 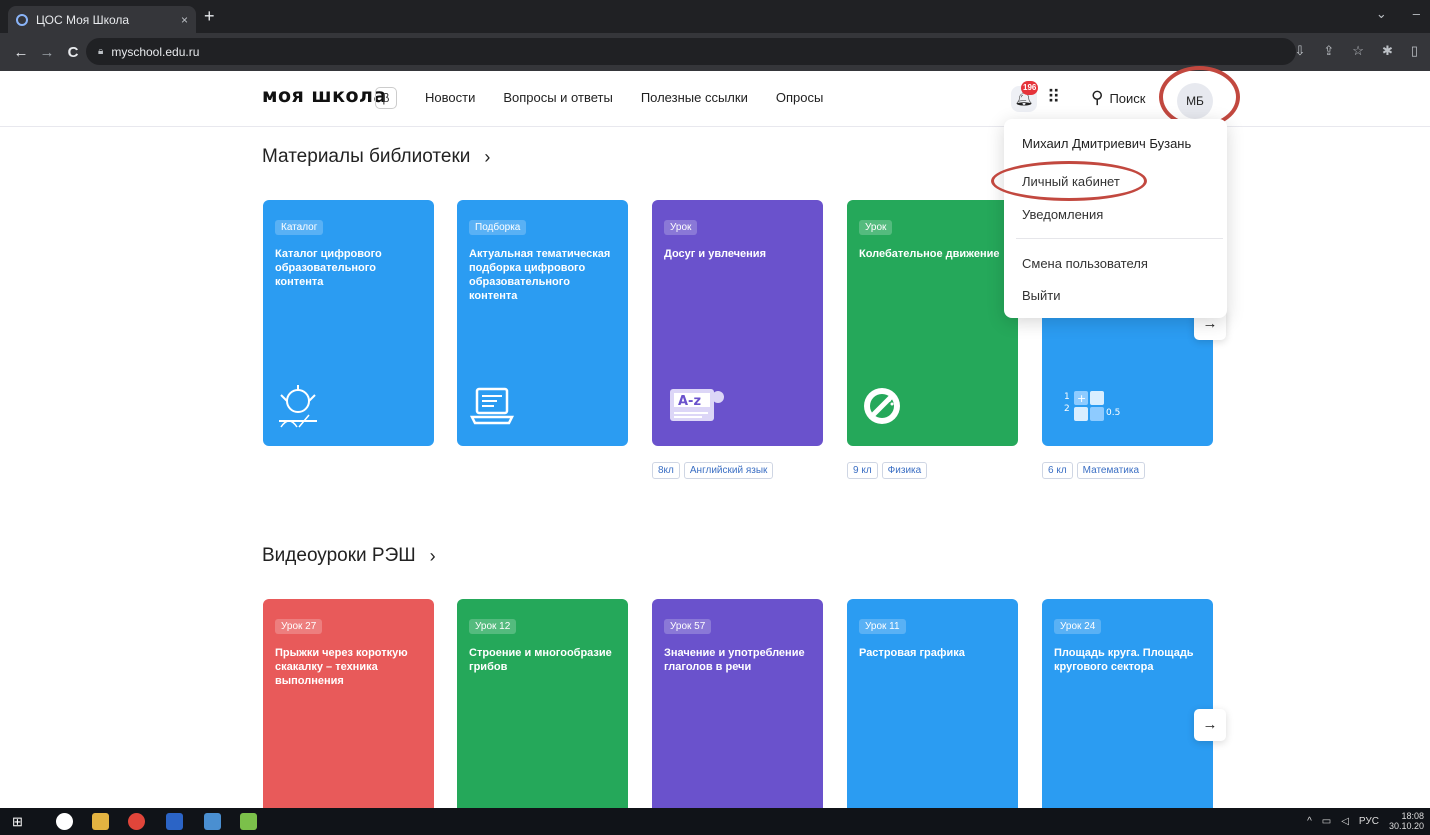 I want to click on subject-chip: Физика, so click(x=904, y=470).